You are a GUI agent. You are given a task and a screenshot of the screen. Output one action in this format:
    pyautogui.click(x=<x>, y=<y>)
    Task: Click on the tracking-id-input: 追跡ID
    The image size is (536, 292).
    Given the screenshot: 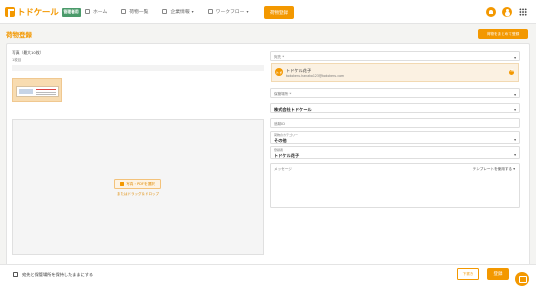 What is the action you would take?
    pyautogui.click(x=395, y=123)
    